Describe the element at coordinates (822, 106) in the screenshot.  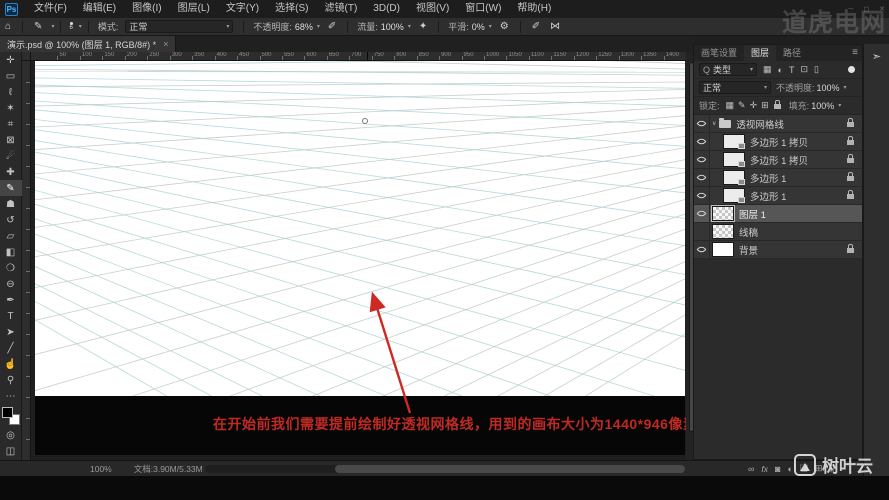
I see `fill-value: 100%` at that location.